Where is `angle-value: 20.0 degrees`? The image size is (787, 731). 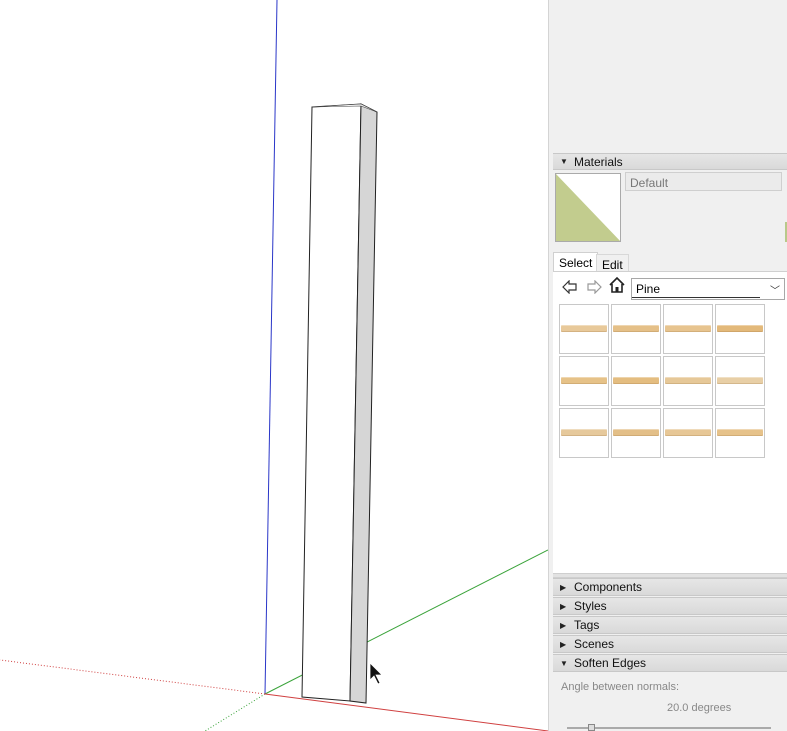 angle-value: 20.0 degrees is located at coordinates (699, 708).